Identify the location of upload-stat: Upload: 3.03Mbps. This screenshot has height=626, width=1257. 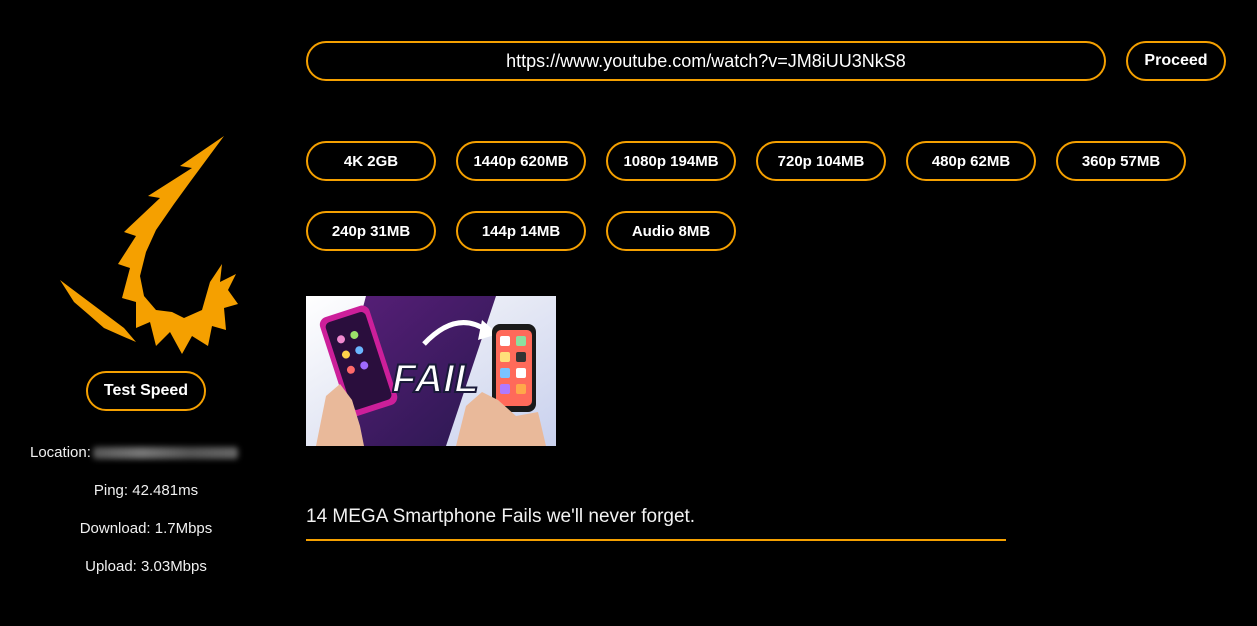
(146, 566).